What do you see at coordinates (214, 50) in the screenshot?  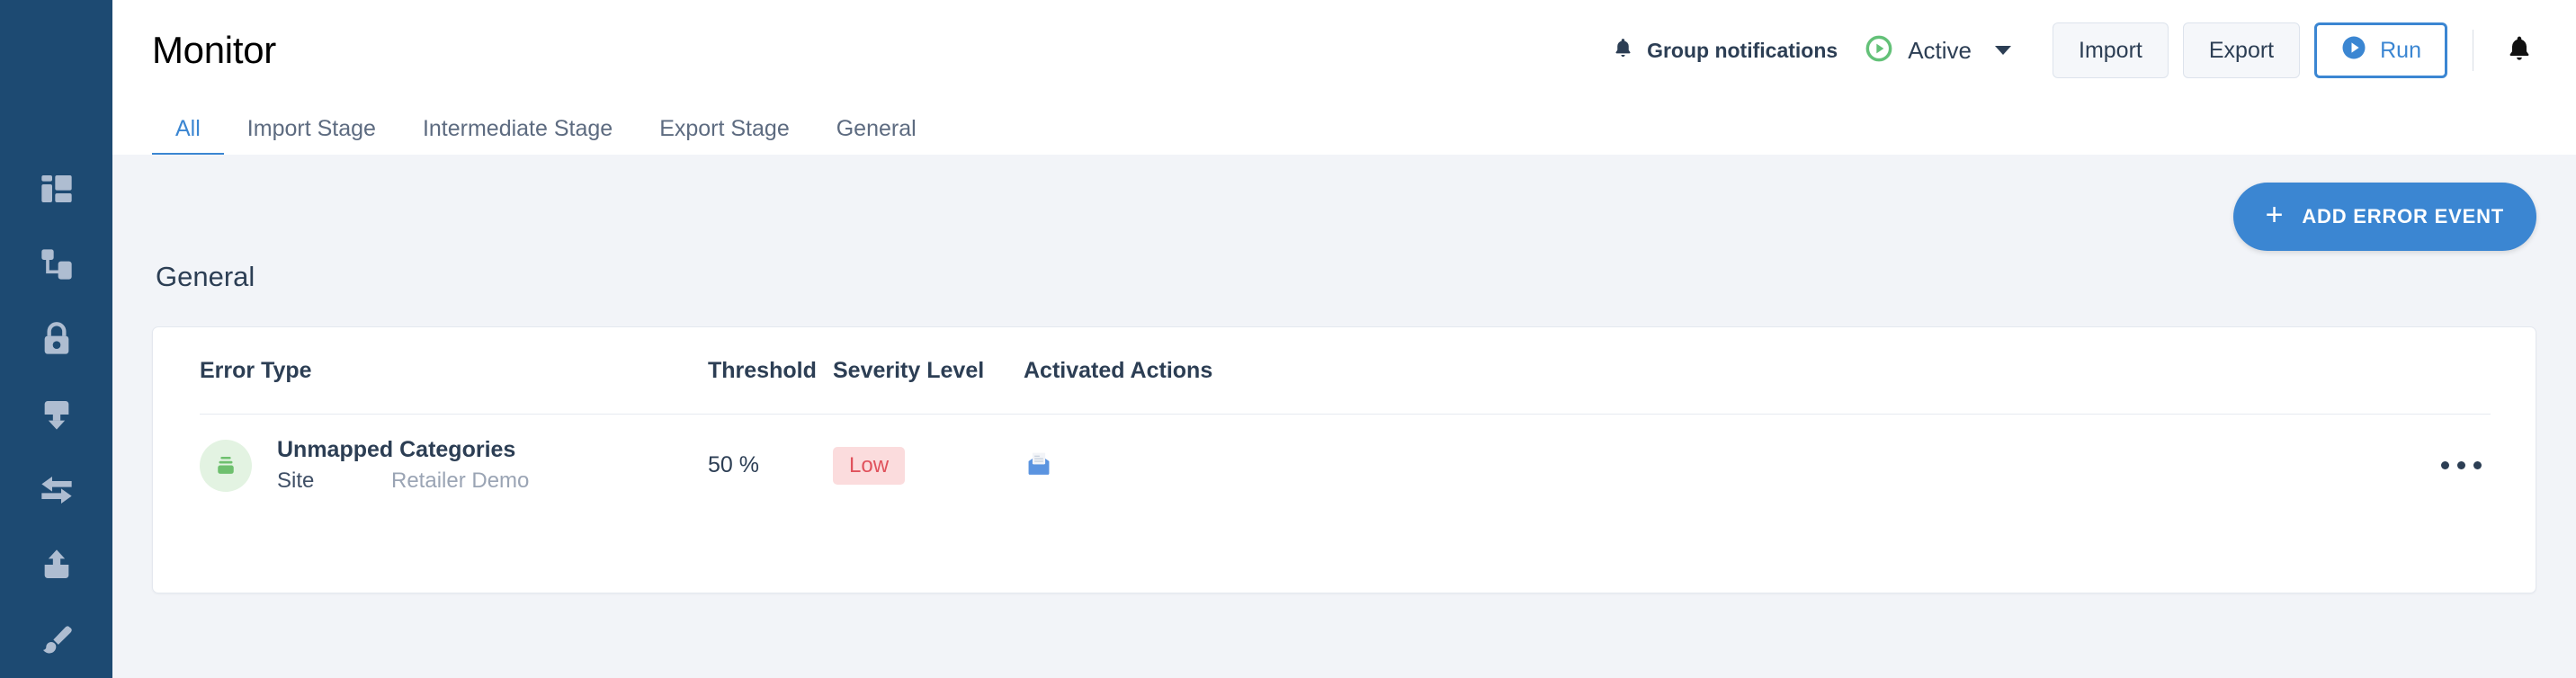 I see `page-title: Monitor` at bounding box center [214, 50].